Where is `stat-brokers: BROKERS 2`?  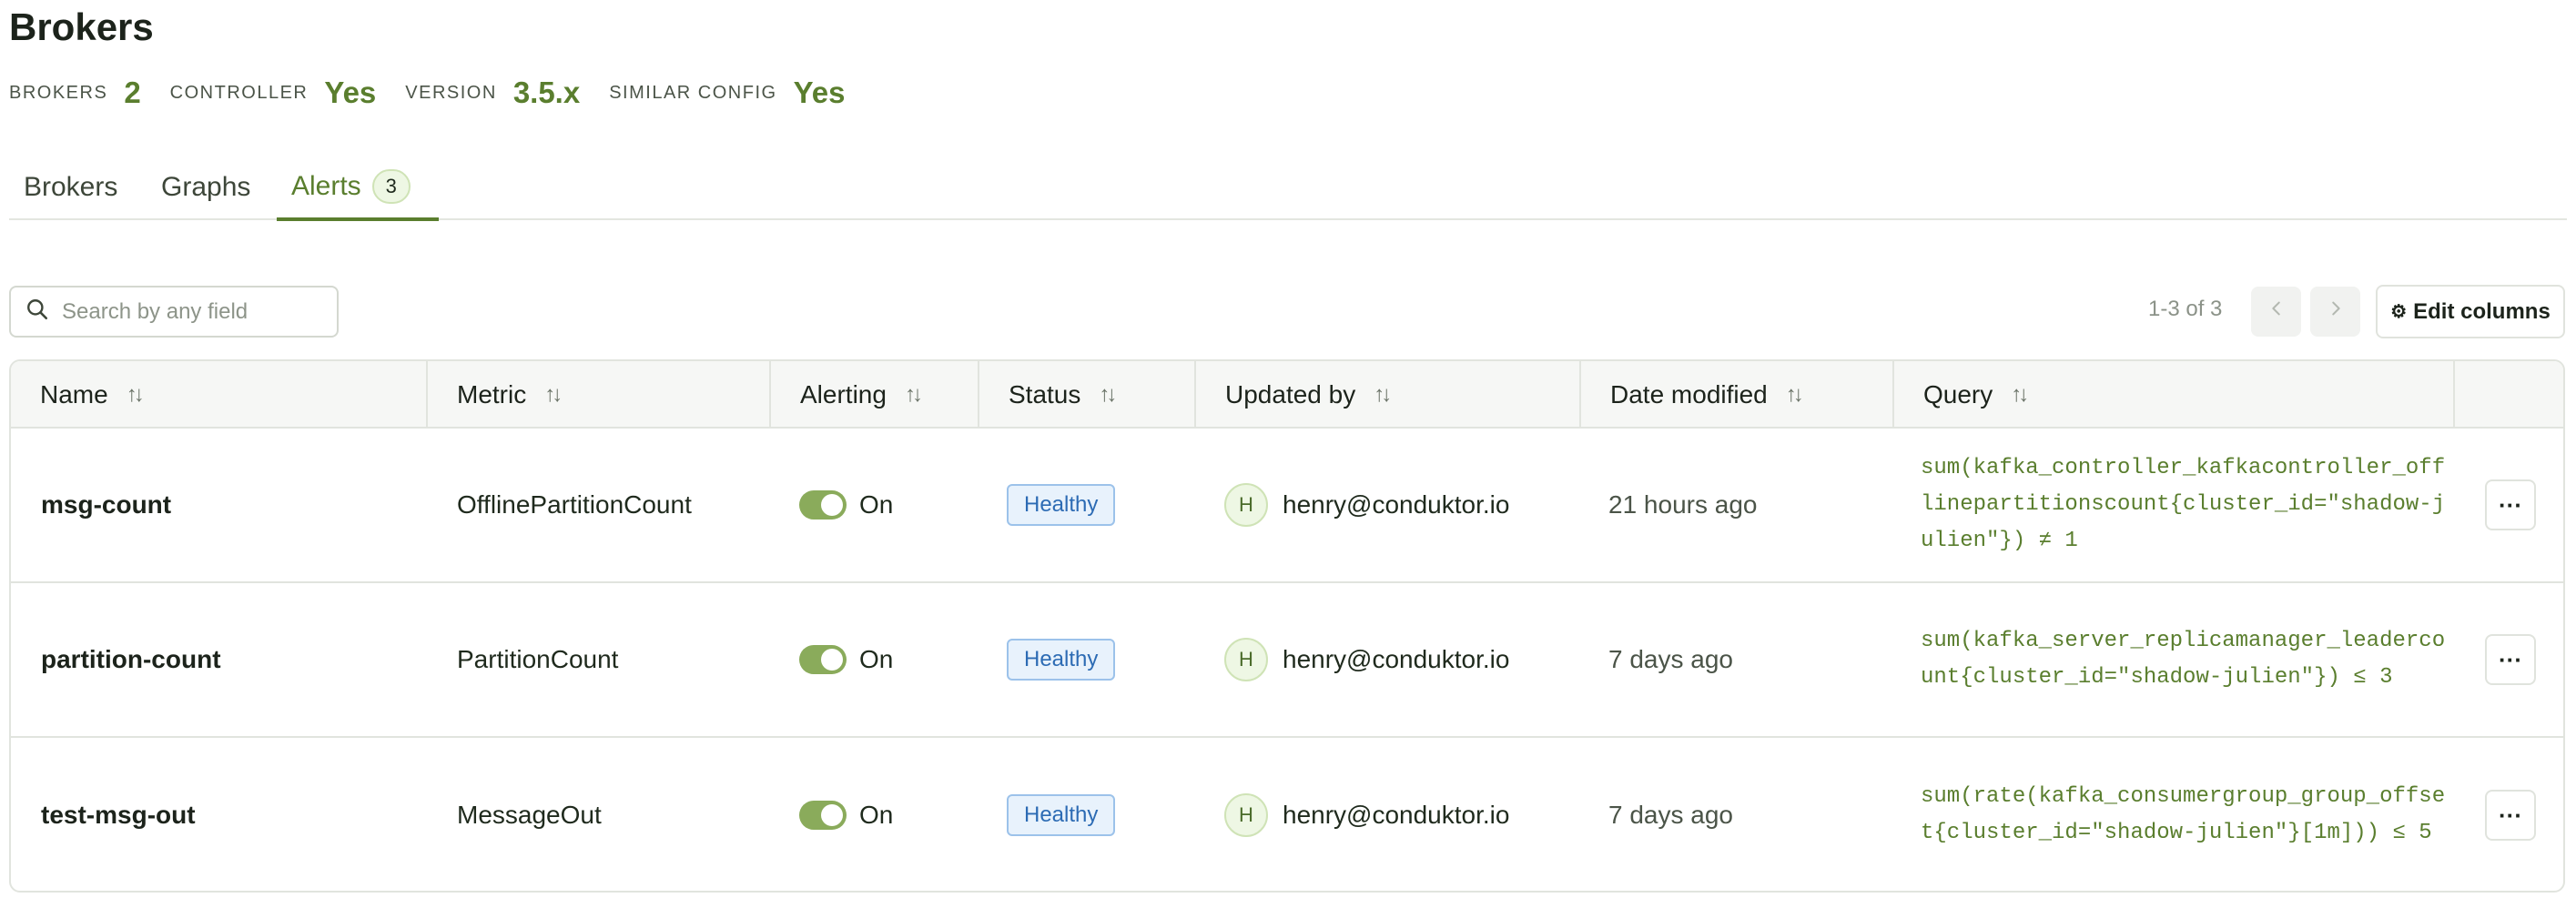 stat-brokers: BROKERS 2 is located at coordinates (75, 93).